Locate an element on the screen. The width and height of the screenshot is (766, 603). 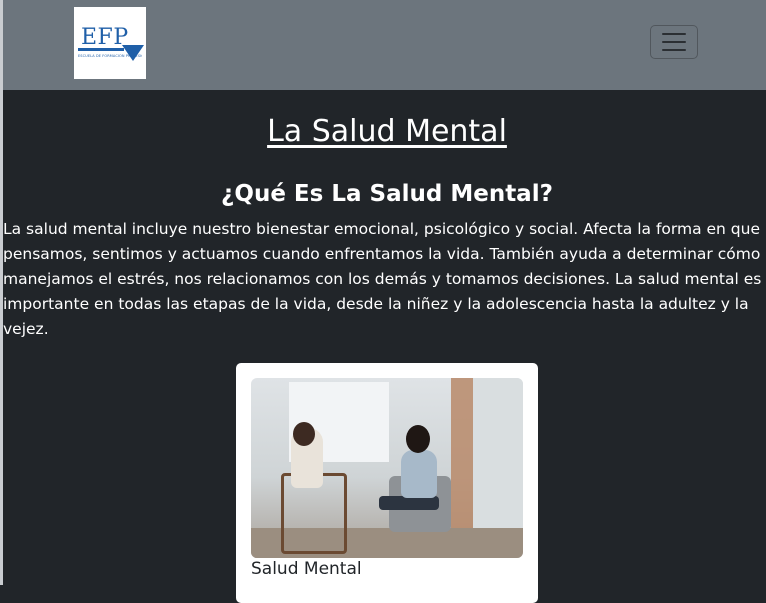
navbar: EFP ESCUELA DE FORMACIÓN PROFESIONAL is located at coordinates (384, 45).